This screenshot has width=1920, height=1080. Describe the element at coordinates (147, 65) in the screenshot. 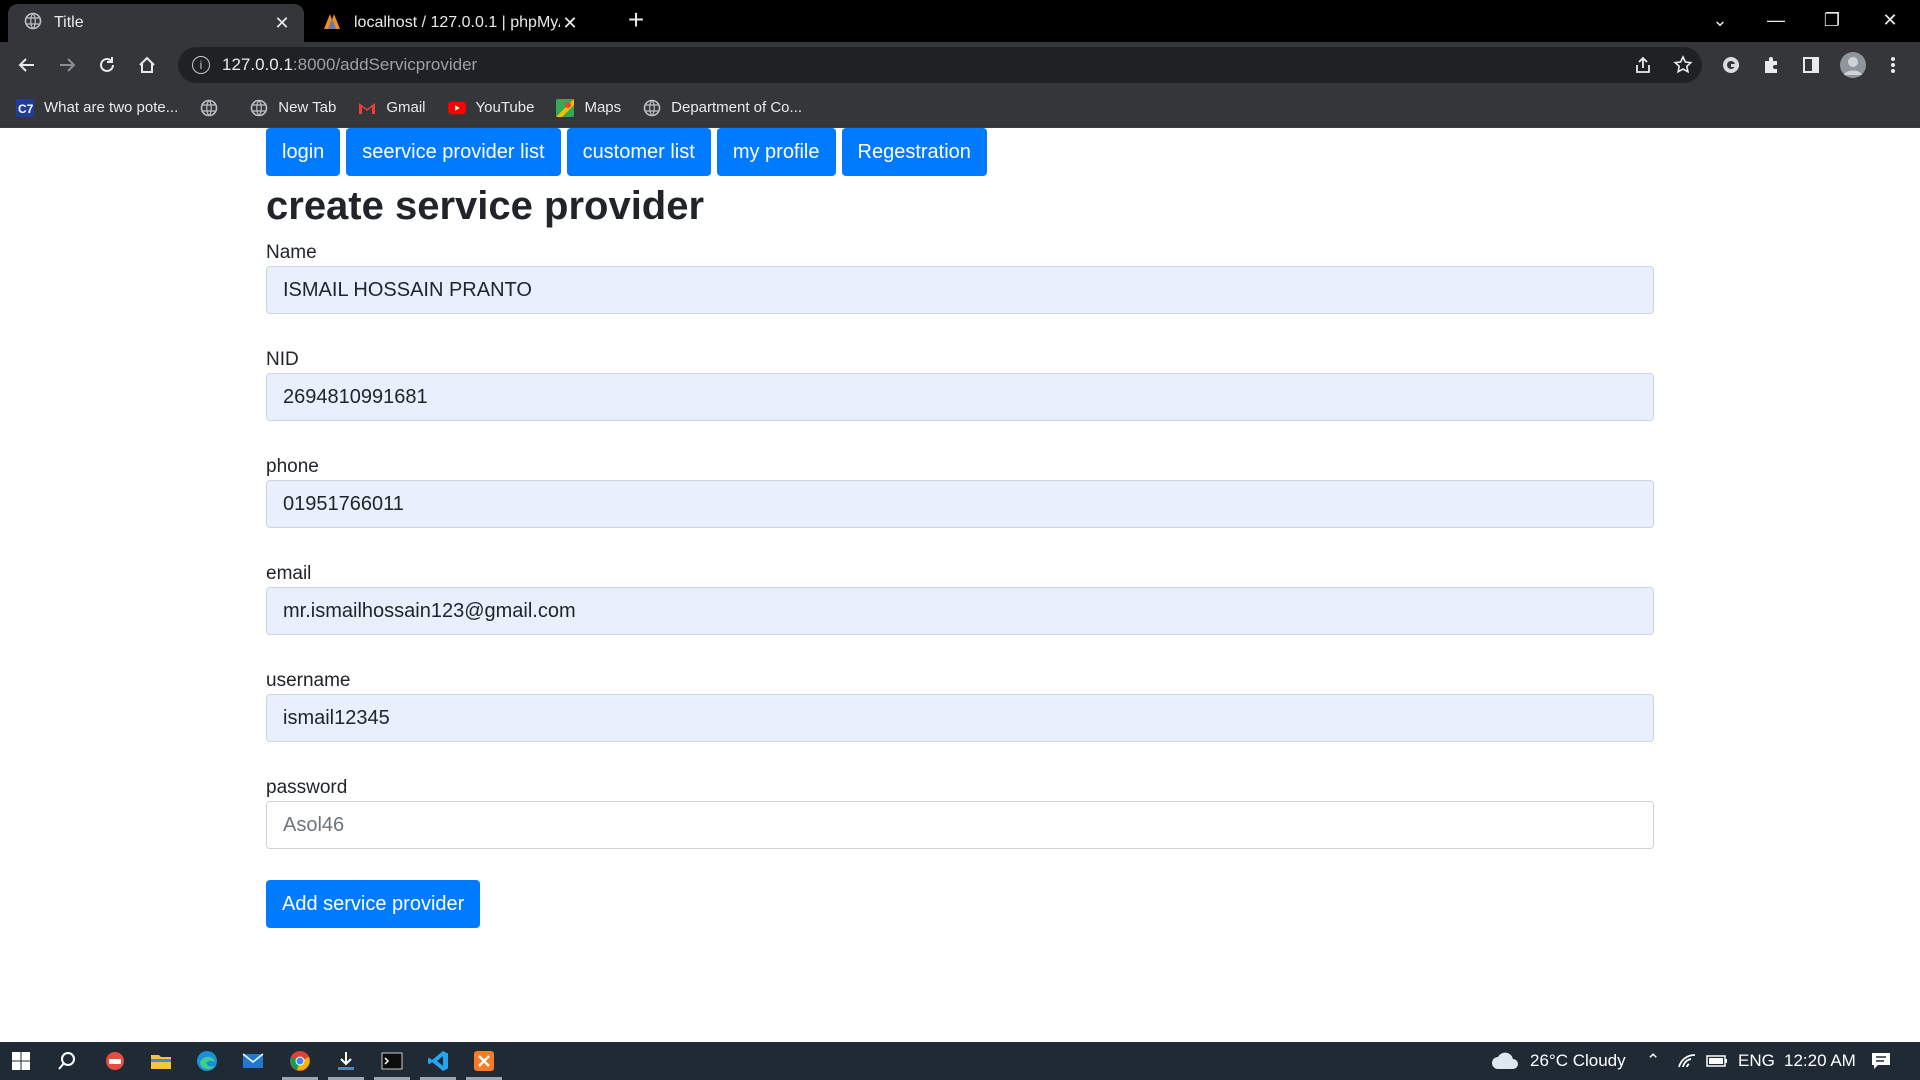

I see `home-icon` at that location.